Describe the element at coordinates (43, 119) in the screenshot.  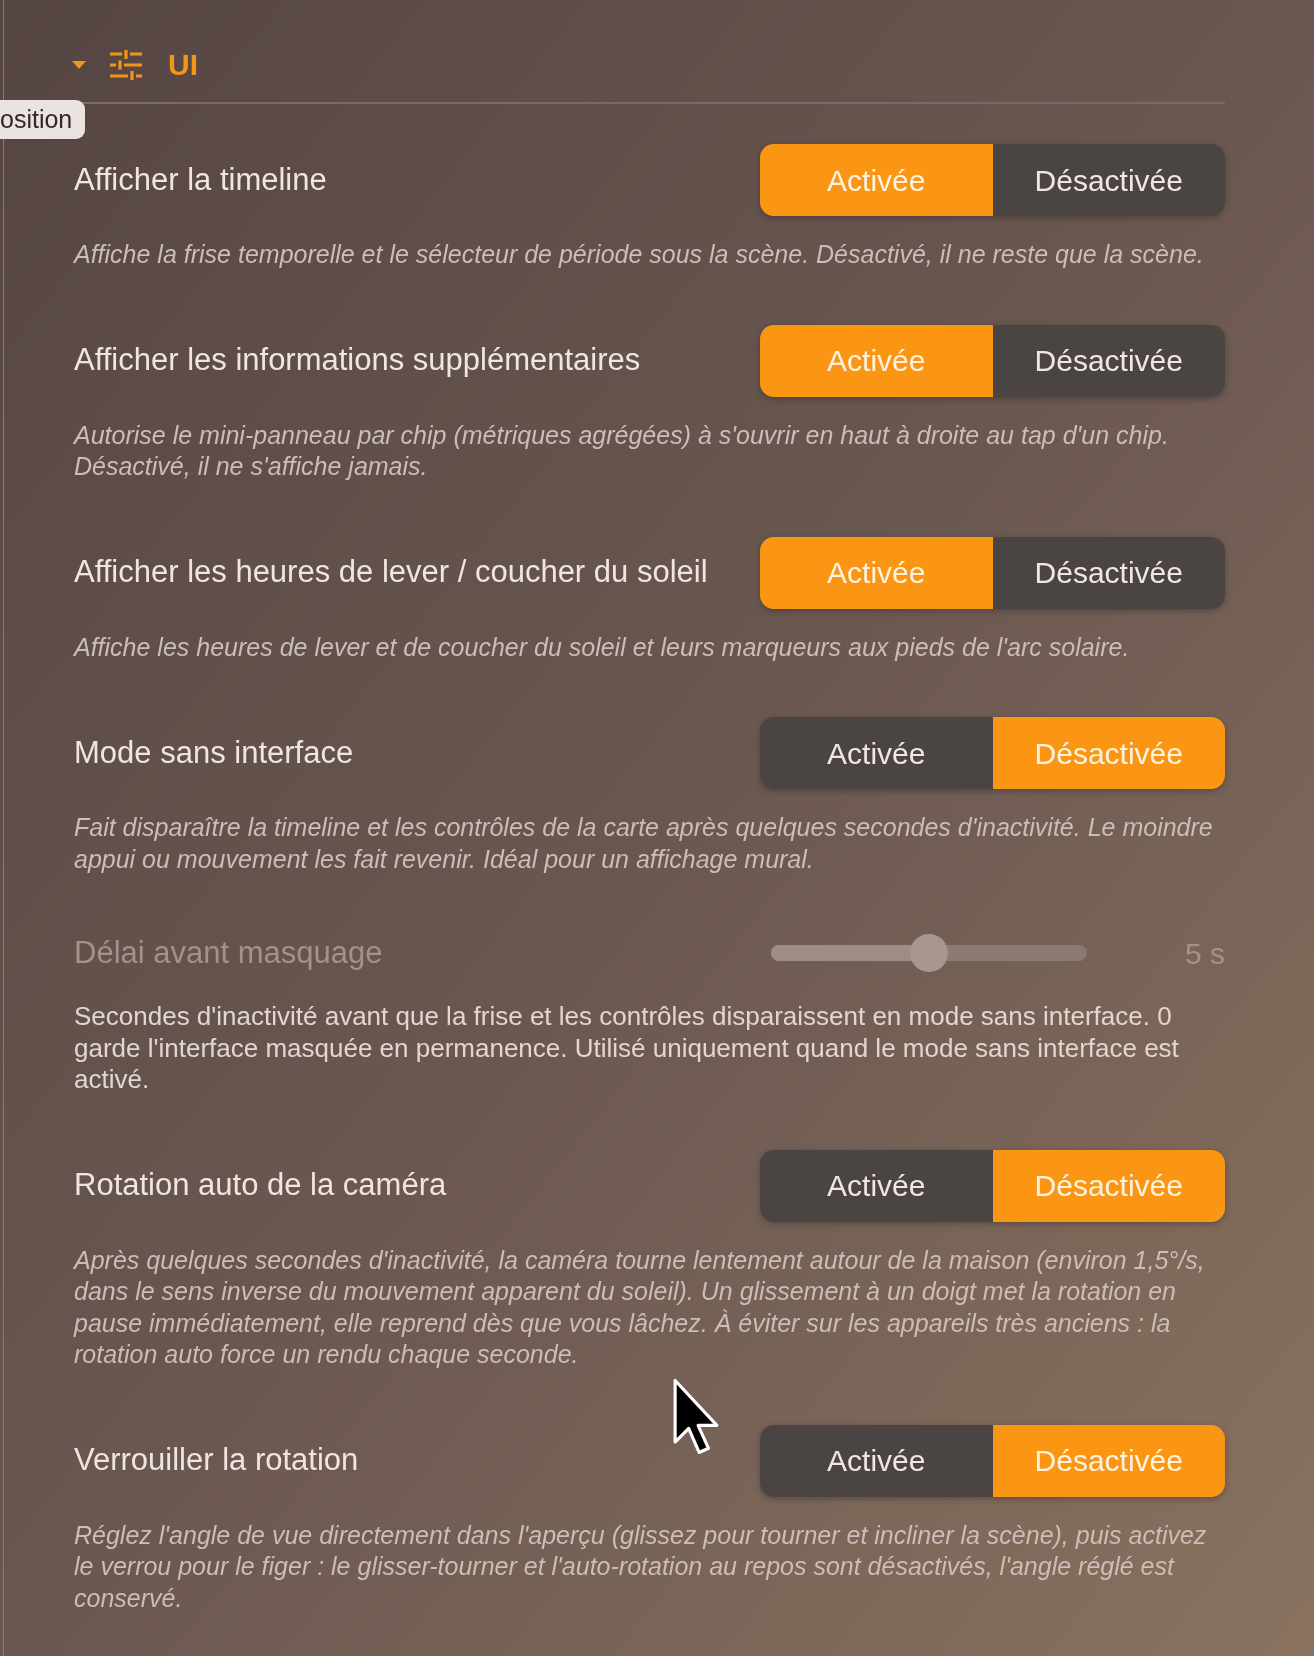
I see `tooltip: osition` at that location.